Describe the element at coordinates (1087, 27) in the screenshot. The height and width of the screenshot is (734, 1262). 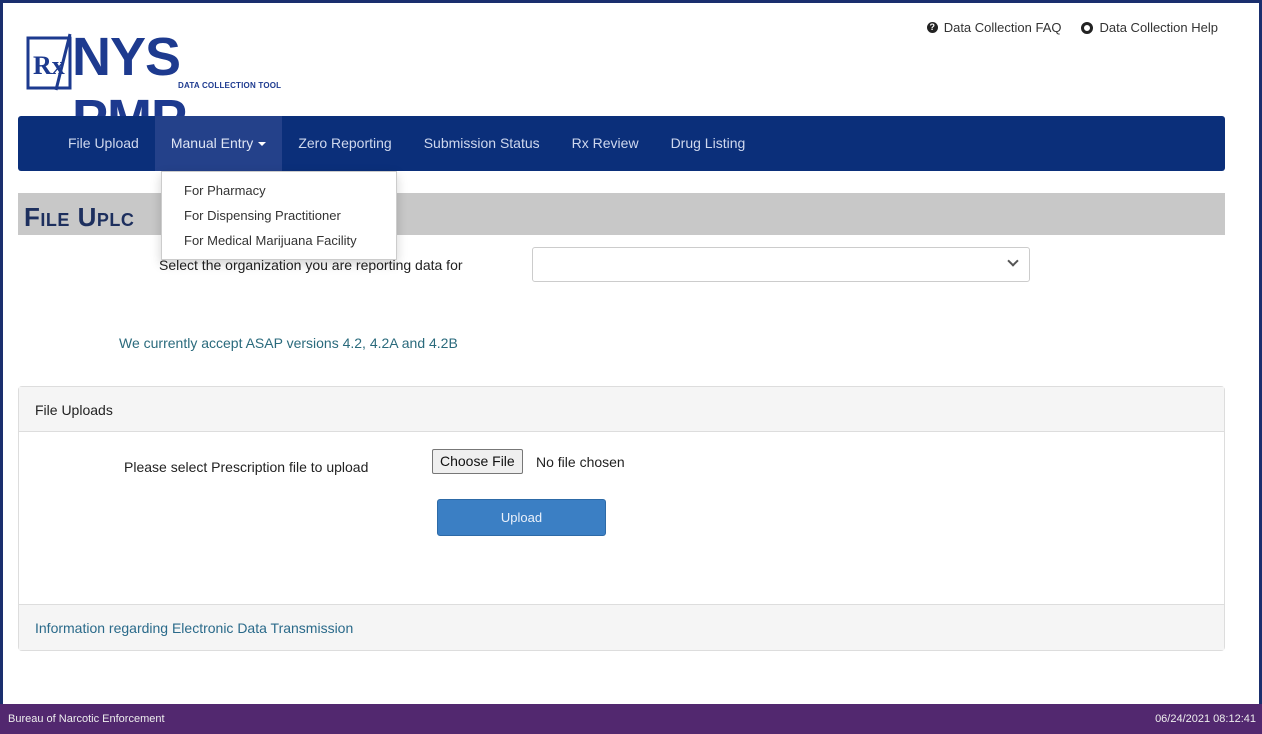
I see `lifebuoy-icon` at that location.